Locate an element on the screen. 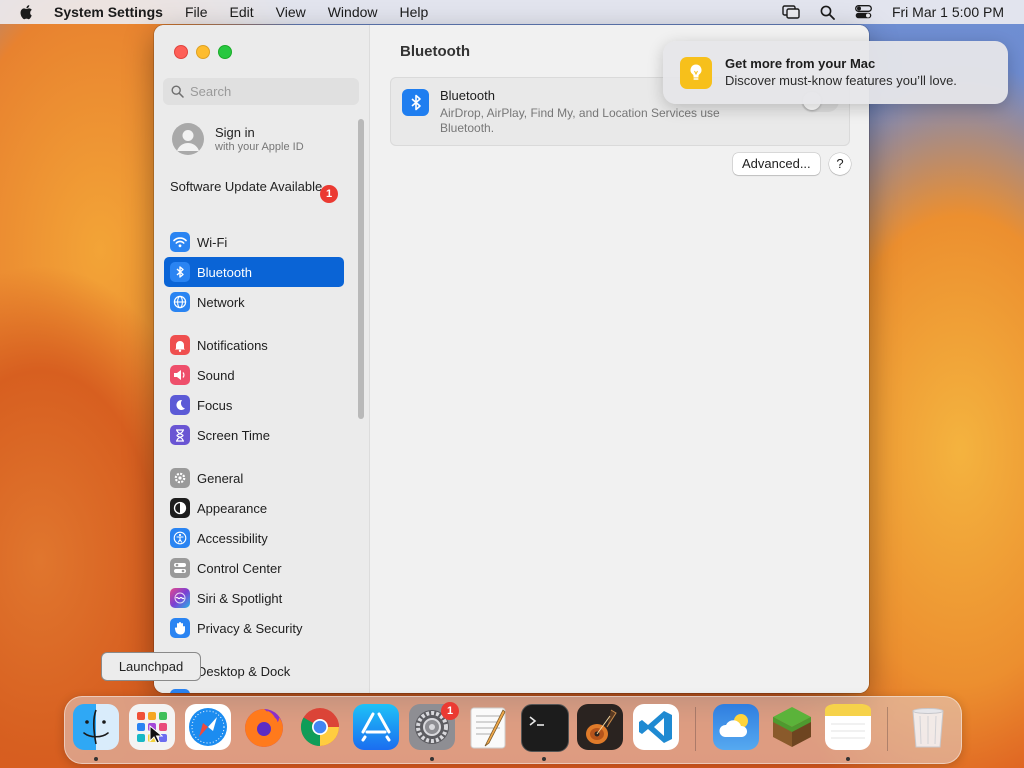 Image resolution: width=1024 pixels, height=768 pixels. sidebar-item-privacy-security: Privacy & Security is located at coordinates (254, 628).